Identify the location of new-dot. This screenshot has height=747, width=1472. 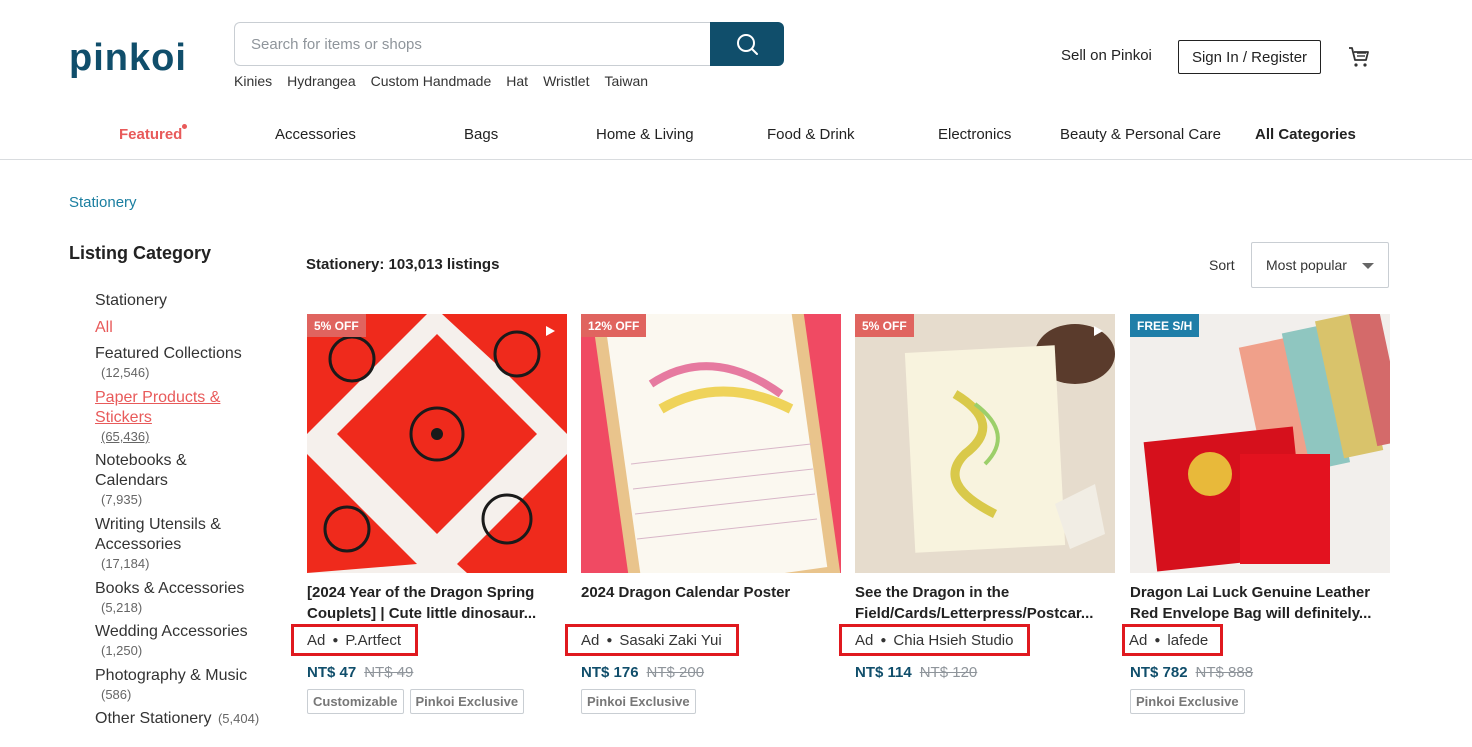
(185, 126).